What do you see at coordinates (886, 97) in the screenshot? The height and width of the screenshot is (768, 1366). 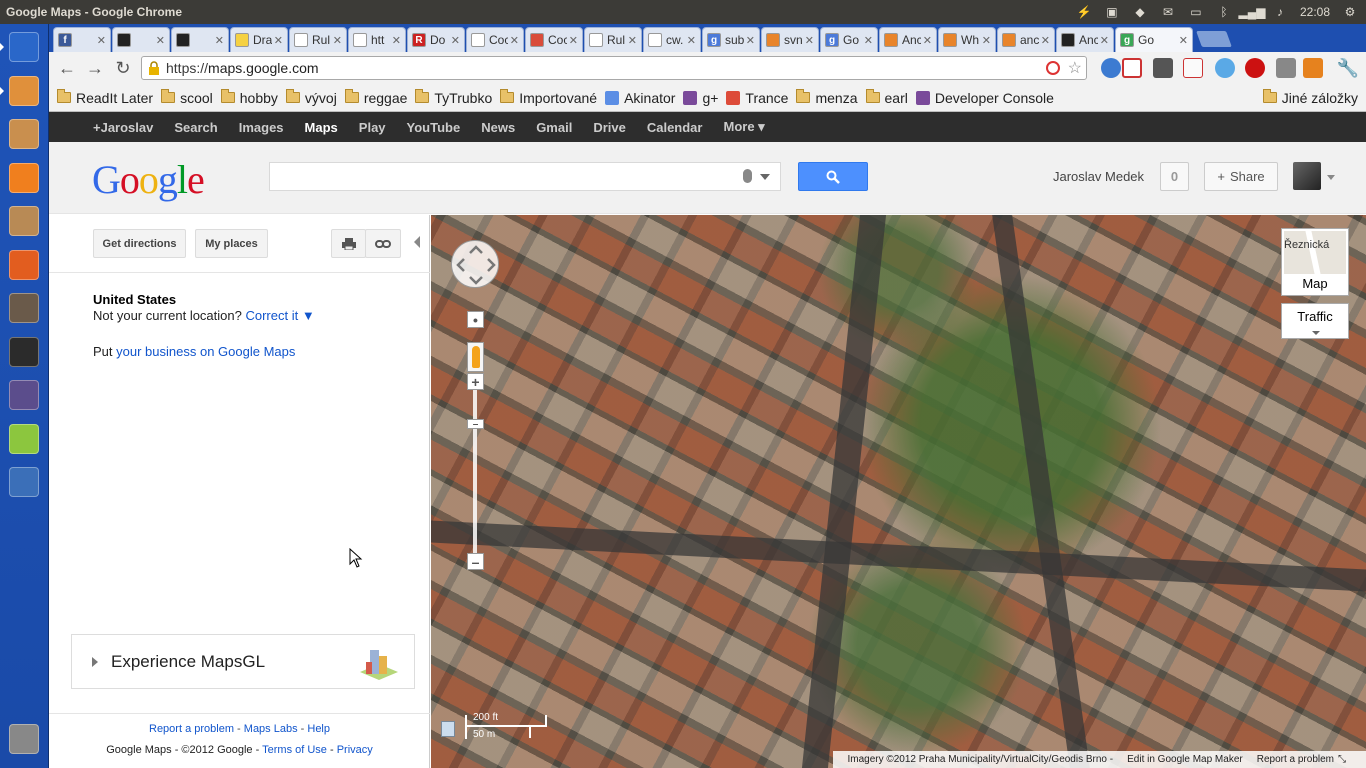 I see `bookmark-item: earl` at bounding box center [886, 97].